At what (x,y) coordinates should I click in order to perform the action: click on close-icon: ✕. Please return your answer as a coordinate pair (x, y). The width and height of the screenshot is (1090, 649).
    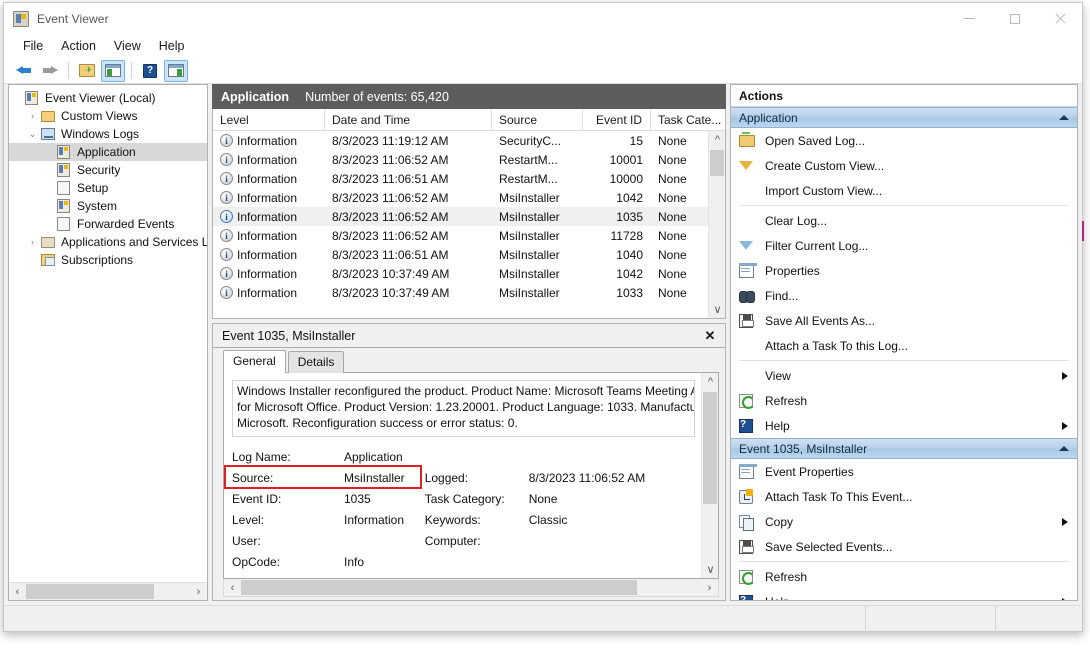
    Looking at the image, I should click on (710, 336).